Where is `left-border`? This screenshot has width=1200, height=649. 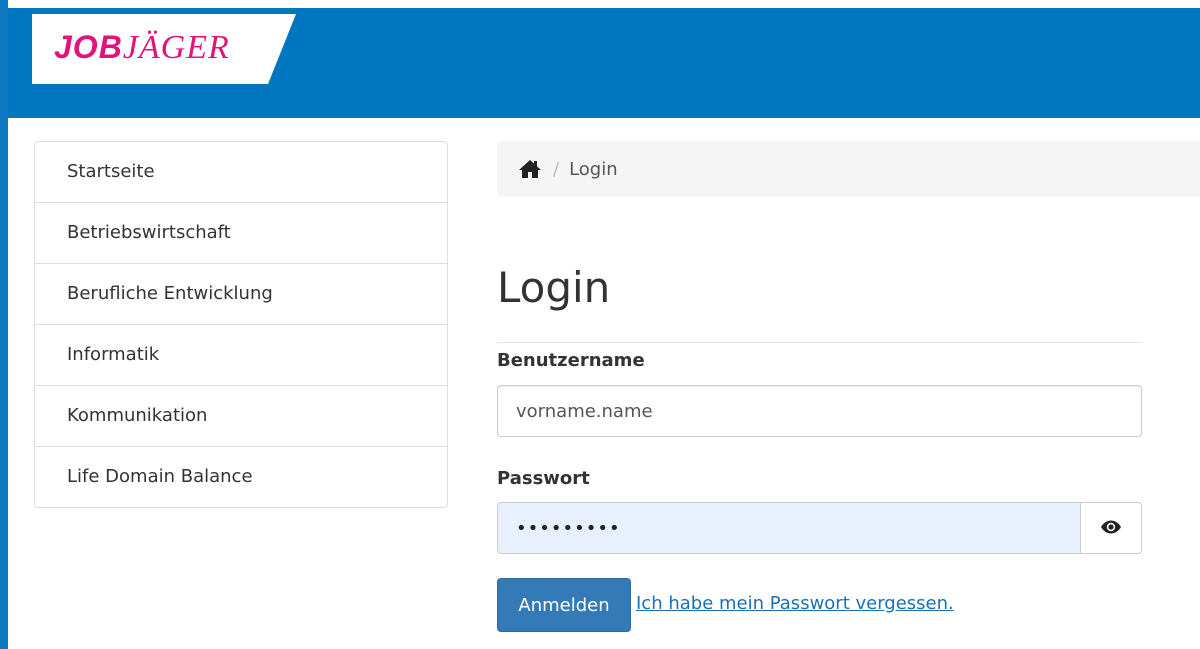 left-border is located at coordinates (4, 324).